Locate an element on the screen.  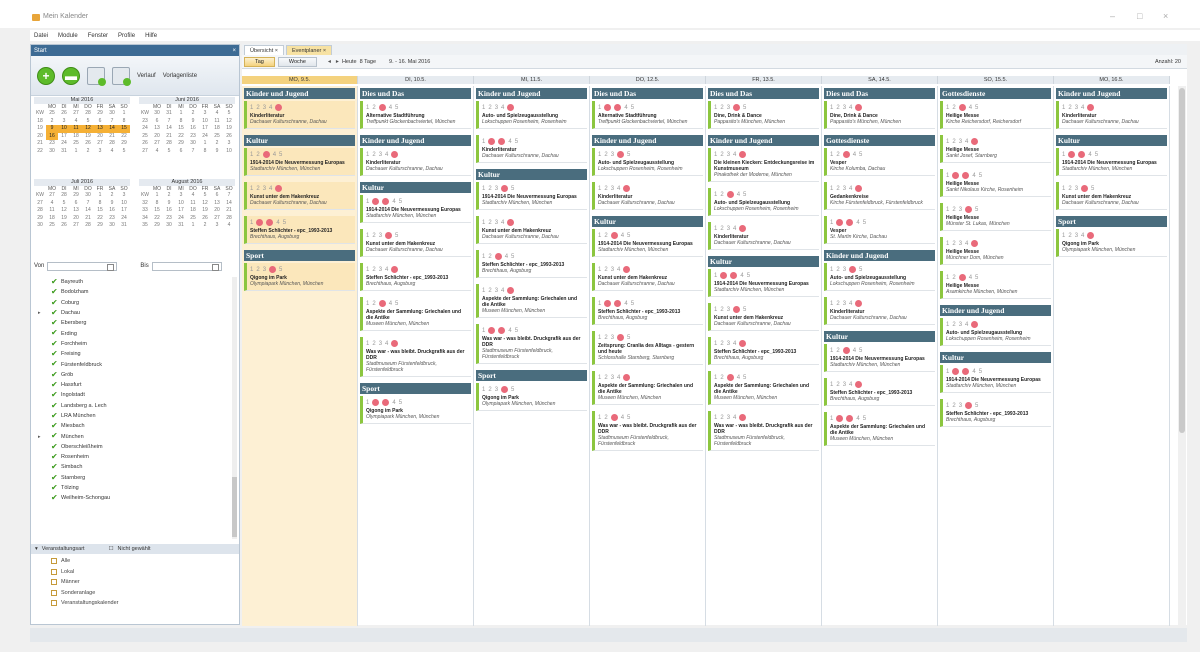
event-card: 1 2 4 5 Vesper Kirche Kolumba, Dachau is located at coordinates (879, 162).